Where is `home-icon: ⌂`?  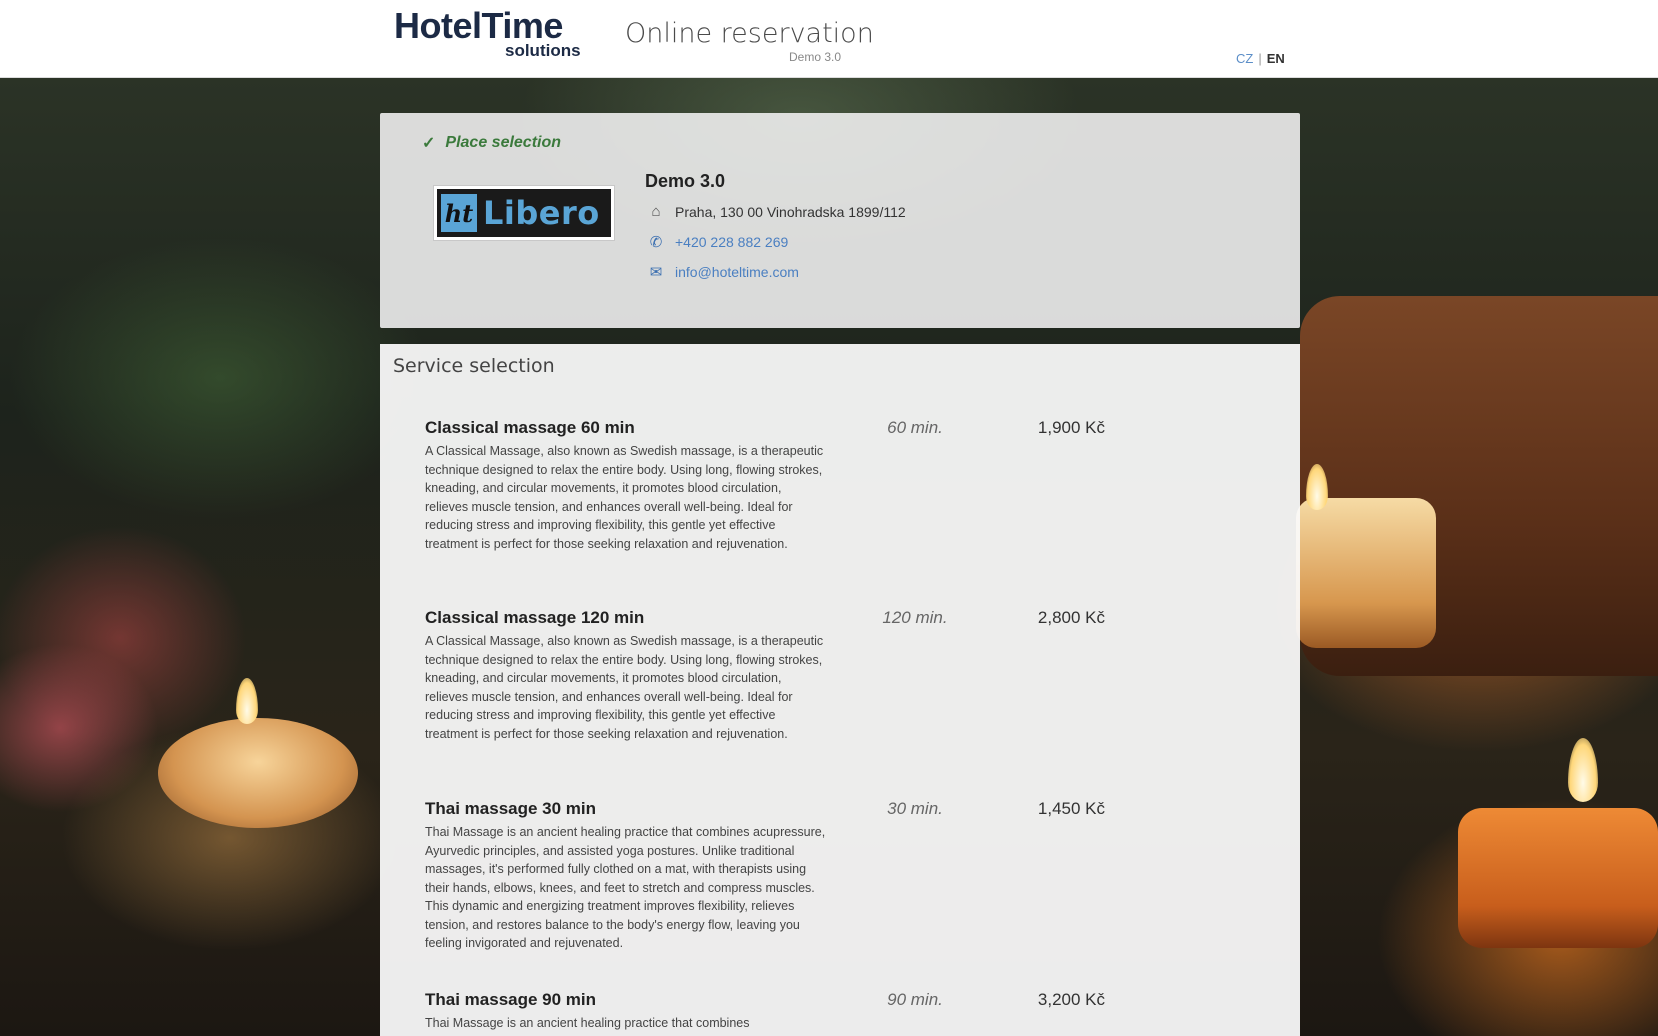
home-icon: ⌂ is located at coordinates (656, 211).